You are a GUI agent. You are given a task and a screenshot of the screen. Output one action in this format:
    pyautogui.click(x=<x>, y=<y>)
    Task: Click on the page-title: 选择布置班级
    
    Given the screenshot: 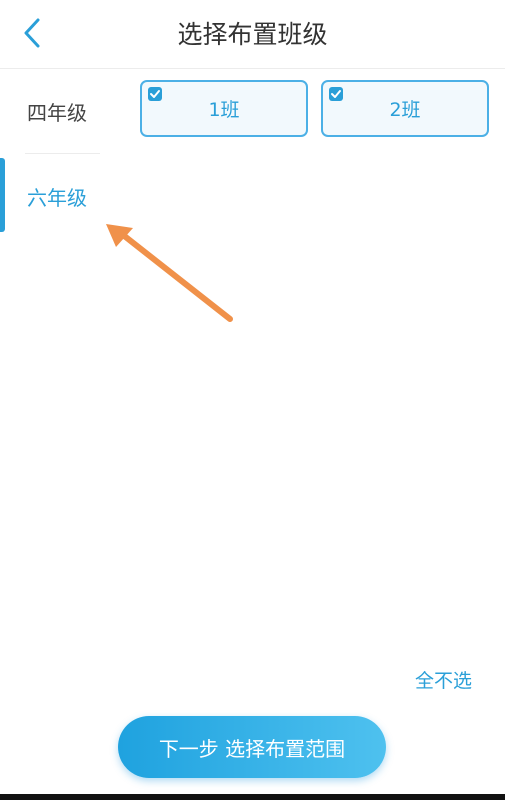 What is the action you would take?
    pyautogui.click(x=252, y=34)
    